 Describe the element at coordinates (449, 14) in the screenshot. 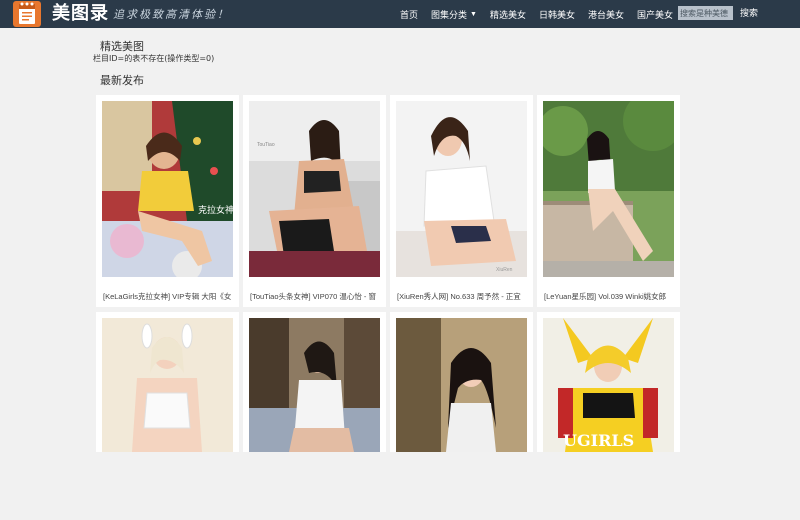

I see `nav-label: 图集分类` at that location.